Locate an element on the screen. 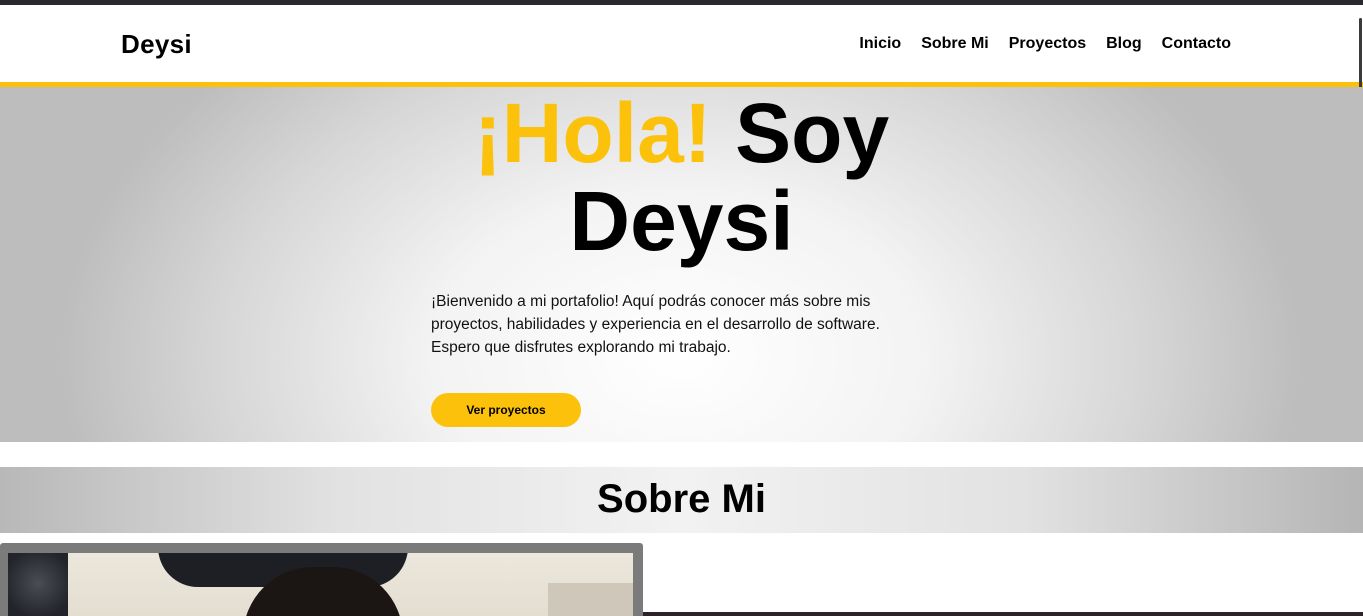  nav-link-inicio: Inicio is located at coordinates (880, 44).